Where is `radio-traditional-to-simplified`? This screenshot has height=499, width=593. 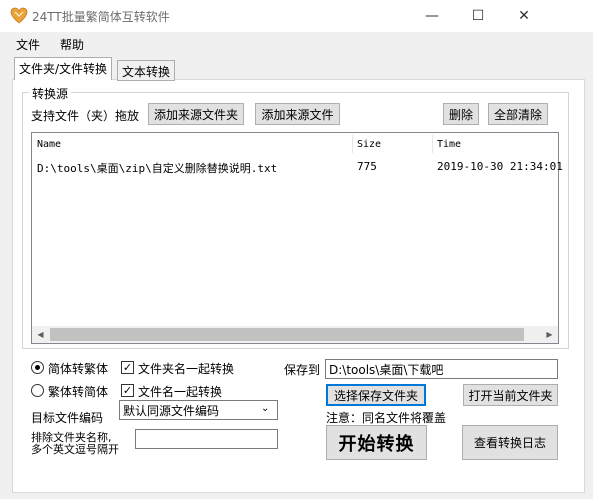
radio-traditional-to-simplified is located at coordinates (37, 390).